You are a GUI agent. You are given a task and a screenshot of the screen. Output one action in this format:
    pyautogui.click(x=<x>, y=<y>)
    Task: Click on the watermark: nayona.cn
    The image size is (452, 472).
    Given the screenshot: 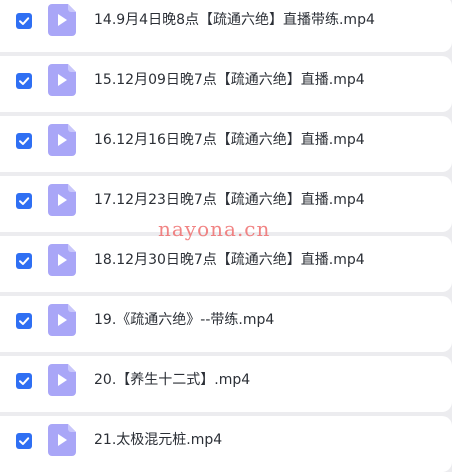 What is the action you would take?
    pyautogui.click(x=214, y=229)
    